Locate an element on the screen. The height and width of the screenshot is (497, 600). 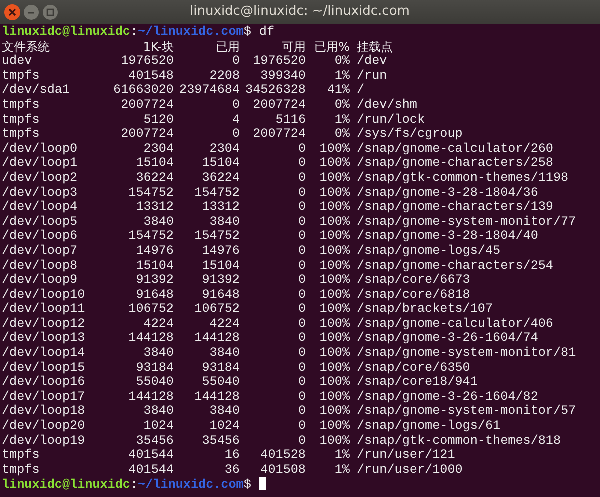
mount-point-cell-text: /snap/gnome-system-monitor/57 is located at coordinates (467, 412).